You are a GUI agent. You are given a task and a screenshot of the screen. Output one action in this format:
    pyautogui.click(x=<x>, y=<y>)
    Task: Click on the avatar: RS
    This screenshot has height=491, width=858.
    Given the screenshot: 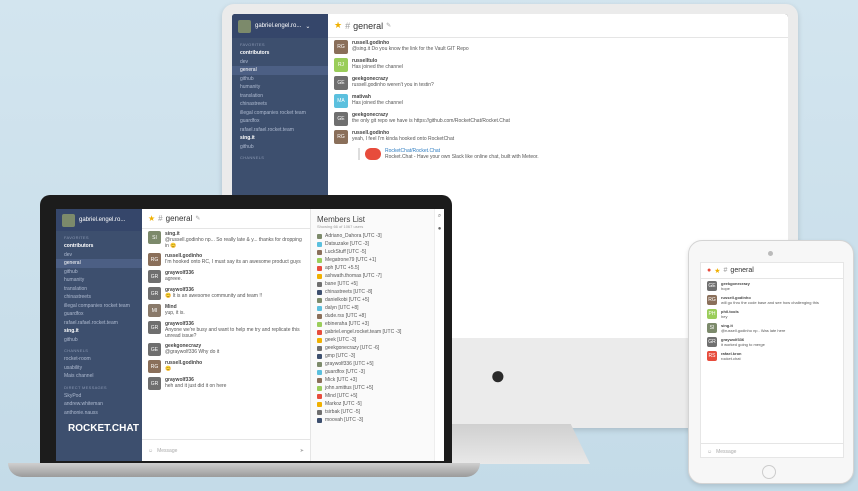 What is the action you would take?
    pyautogui.click(x=712, y=356)
    